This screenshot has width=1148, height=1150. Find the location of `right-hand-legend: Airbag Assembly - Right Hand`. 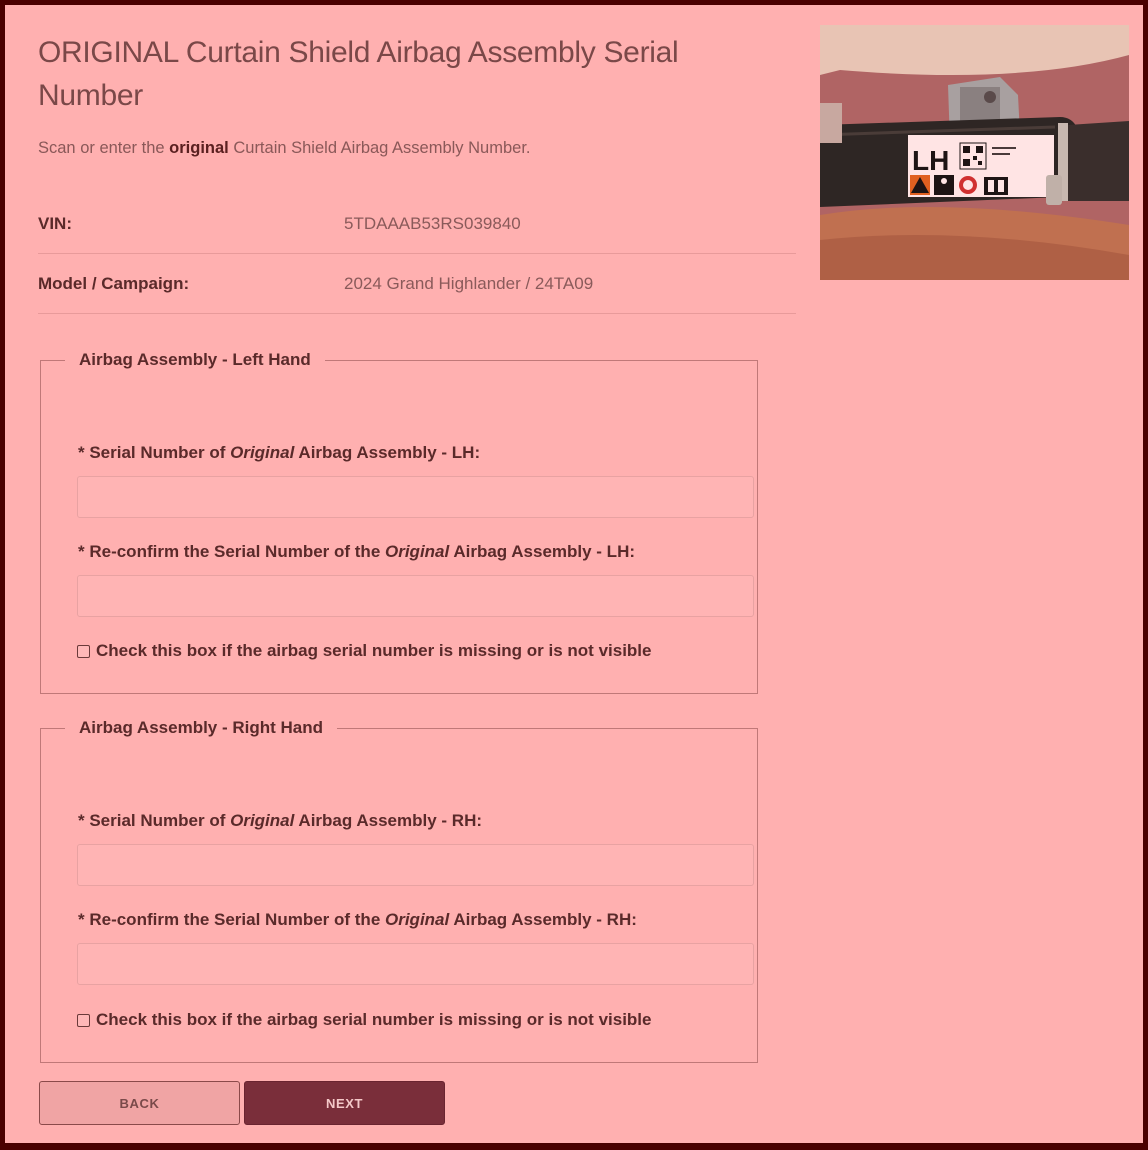

right-hand-legend: Airbag Assembly - Right Hand is located at coordinates (201, 727).